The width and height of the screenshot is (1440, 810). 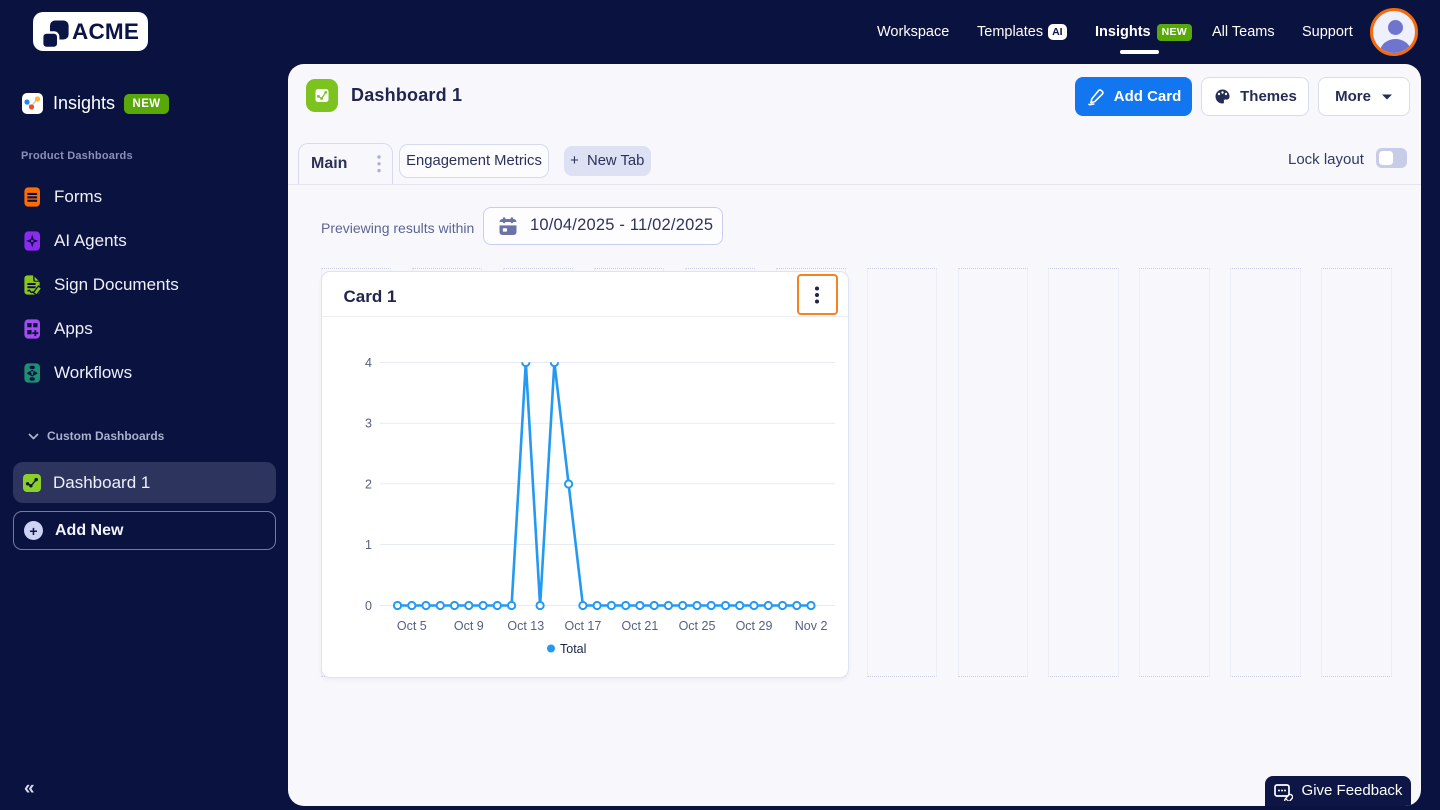 What do you see at coordinates (368, 423) in the screenshot?
I see `svg-text: 3` at bounding box center [368, 423].